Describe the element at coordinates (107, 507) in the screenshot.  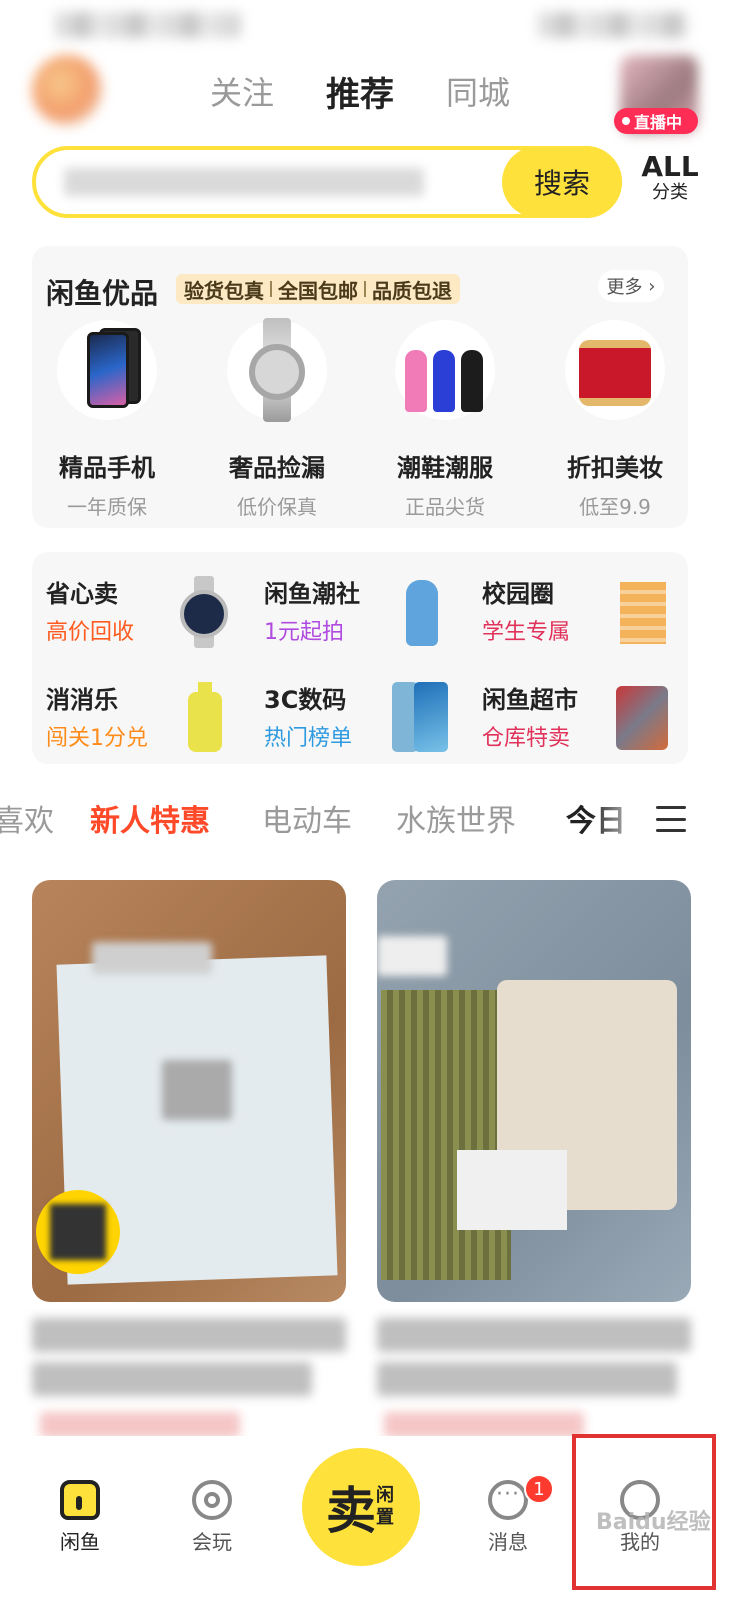
I see `premium-item-sub: 一年质保` at that location.